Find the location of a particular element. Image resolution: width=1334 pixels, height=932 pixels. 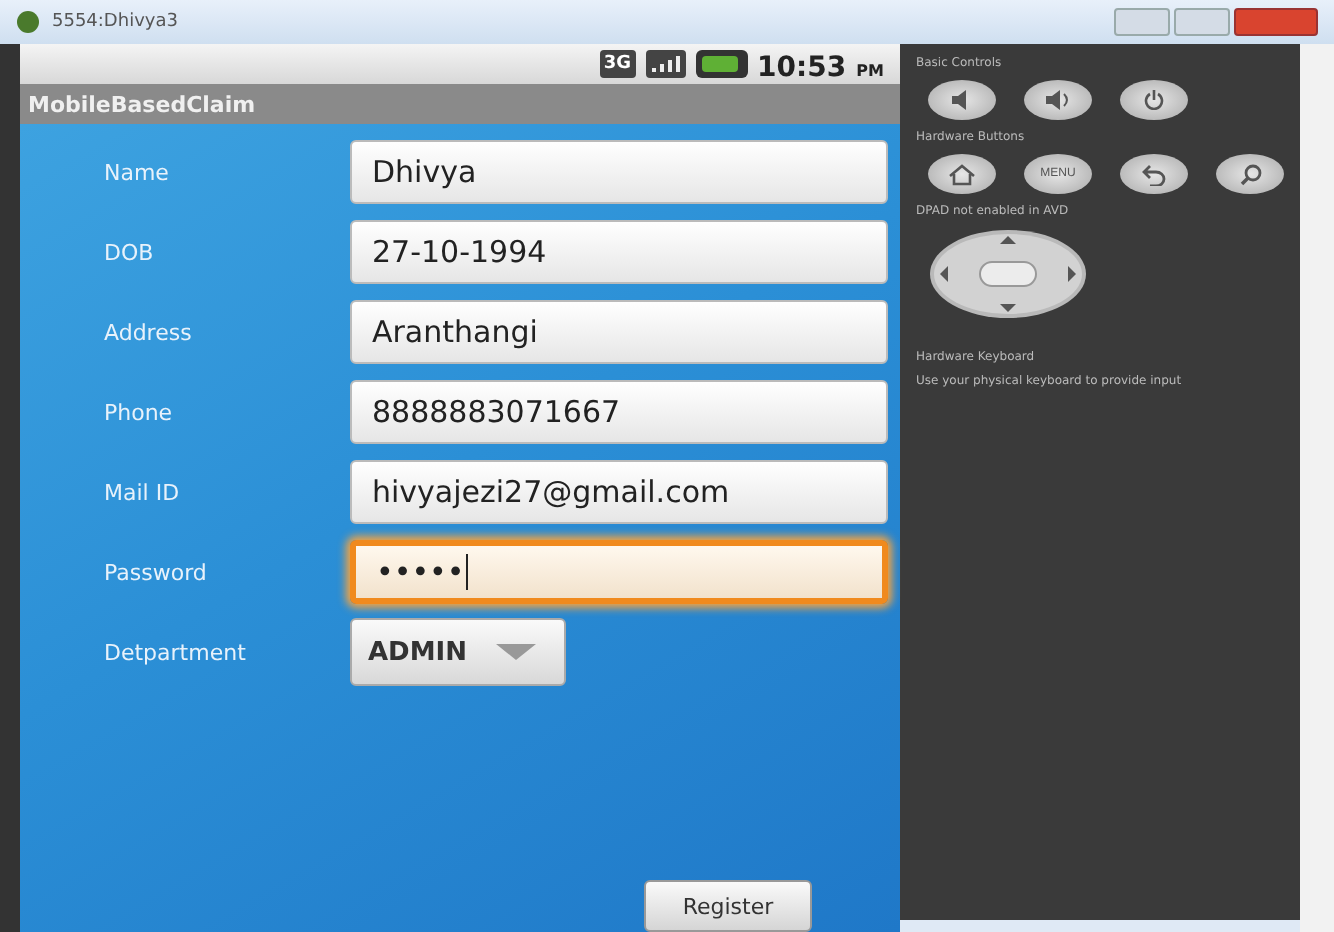

app-icon is located at coordinates (28, 22).